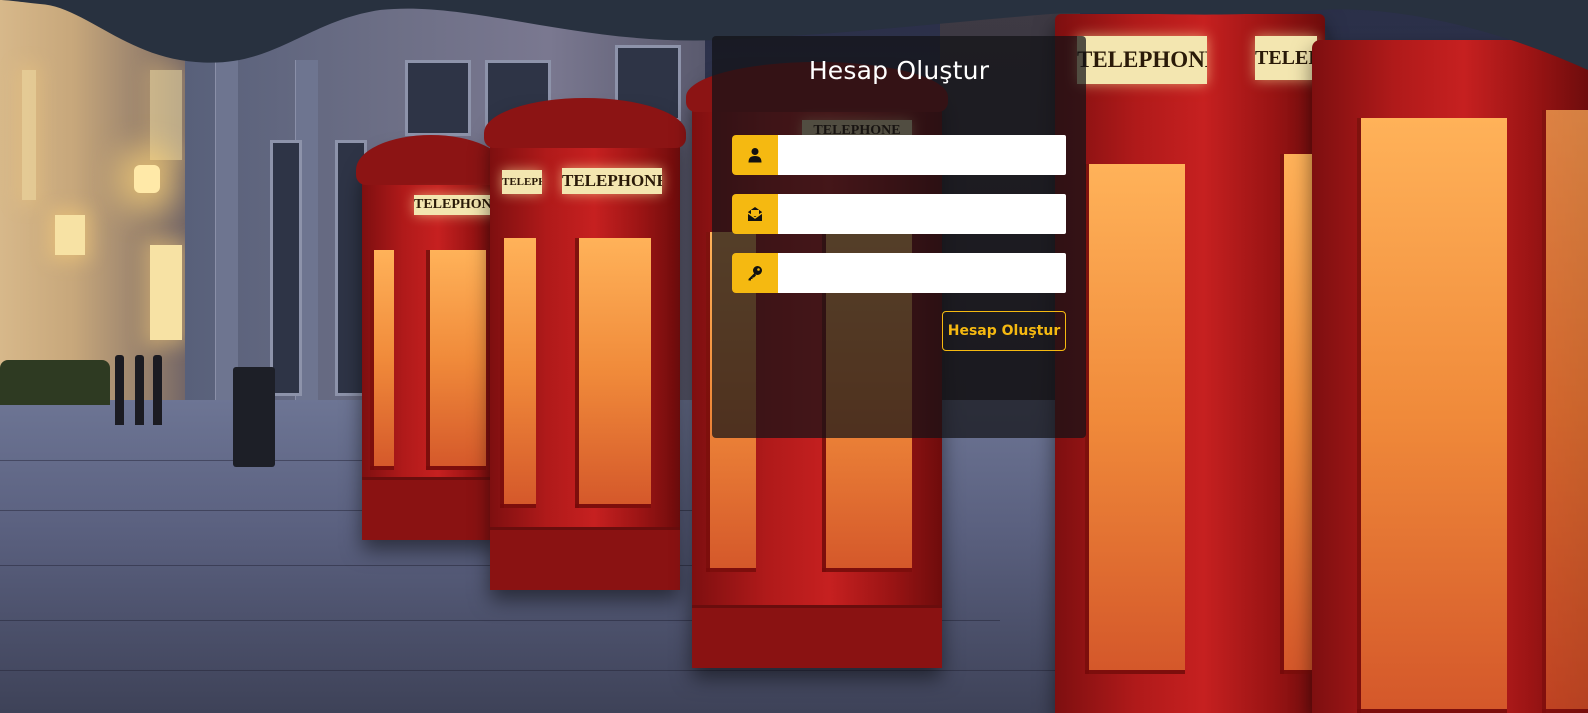 This screenshot has height=713, width=1588. I want to click on form-title: Hesap Oluştur, so click(899, 70).